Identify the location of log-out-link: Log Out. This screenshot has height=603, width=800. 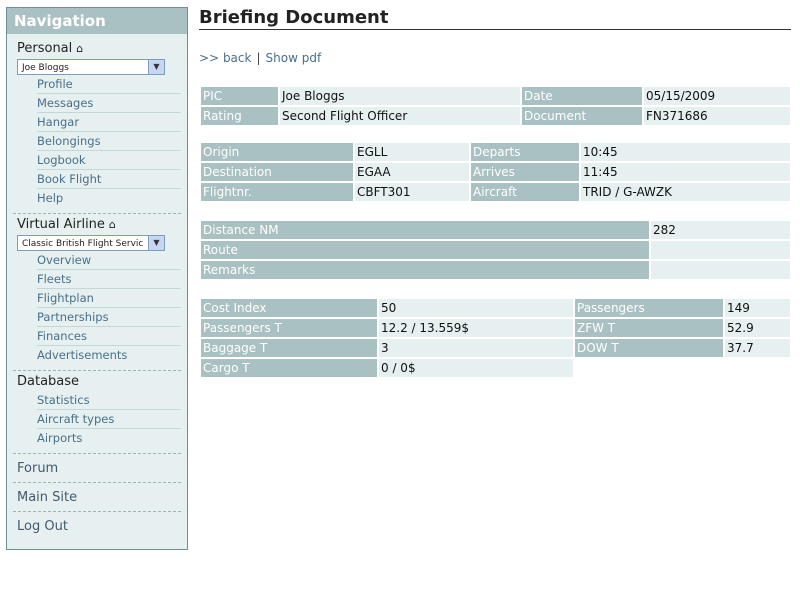
(97, 527).